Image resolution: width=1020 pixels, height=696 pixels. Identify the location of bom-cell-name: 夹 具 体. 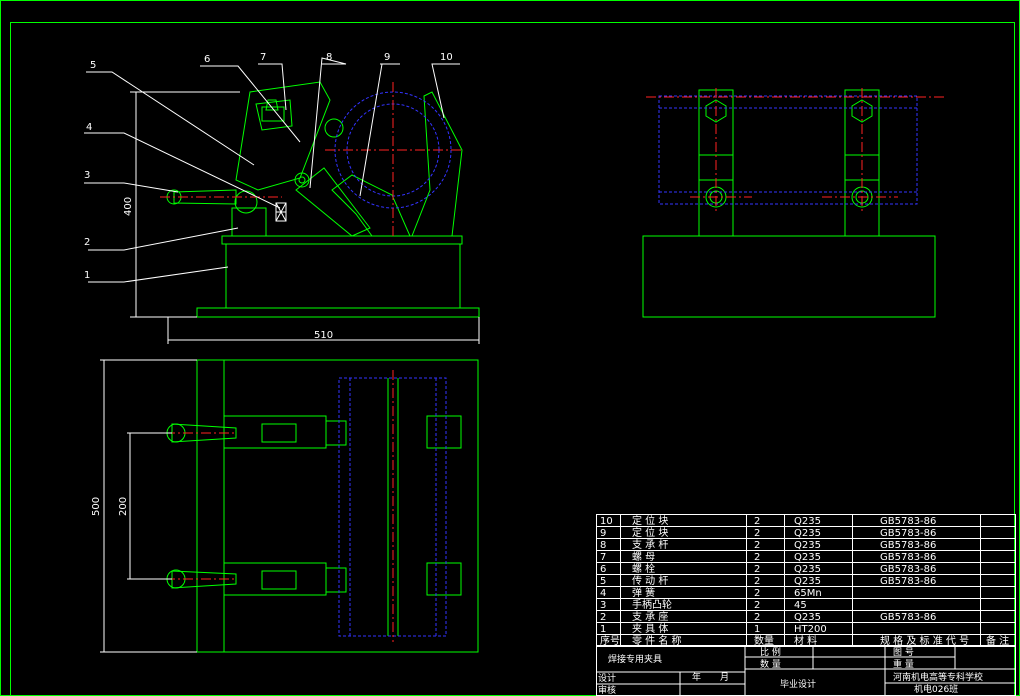
(650, 628).